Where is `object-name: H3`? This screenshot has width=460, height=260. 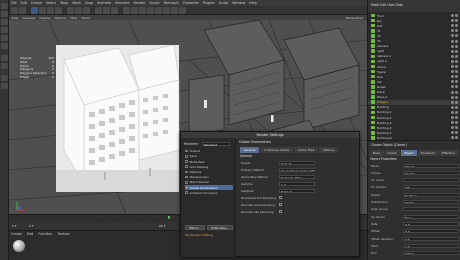 object-name: H3 is located at coordinates (397, 41).